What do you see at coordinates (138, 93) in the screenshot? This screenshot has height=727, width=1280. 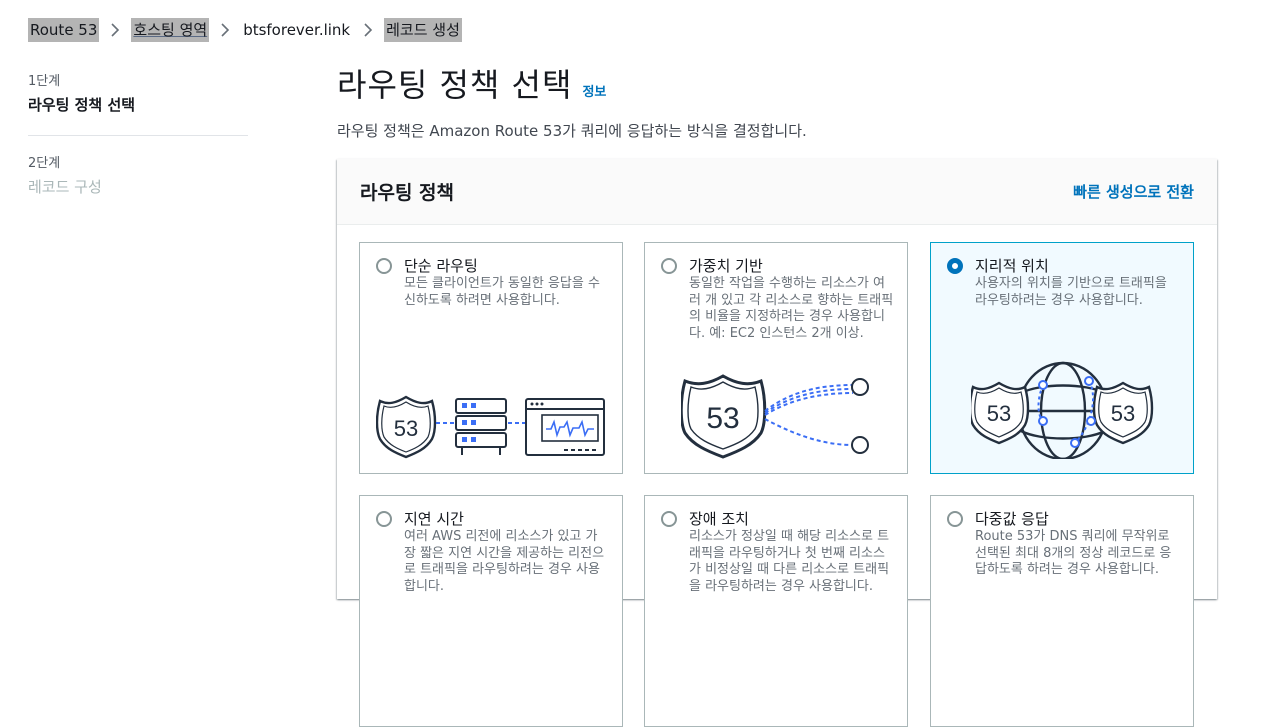 I see `step-1: 1단계 라우팅 정책 선택` at bounding box center [138, 93].